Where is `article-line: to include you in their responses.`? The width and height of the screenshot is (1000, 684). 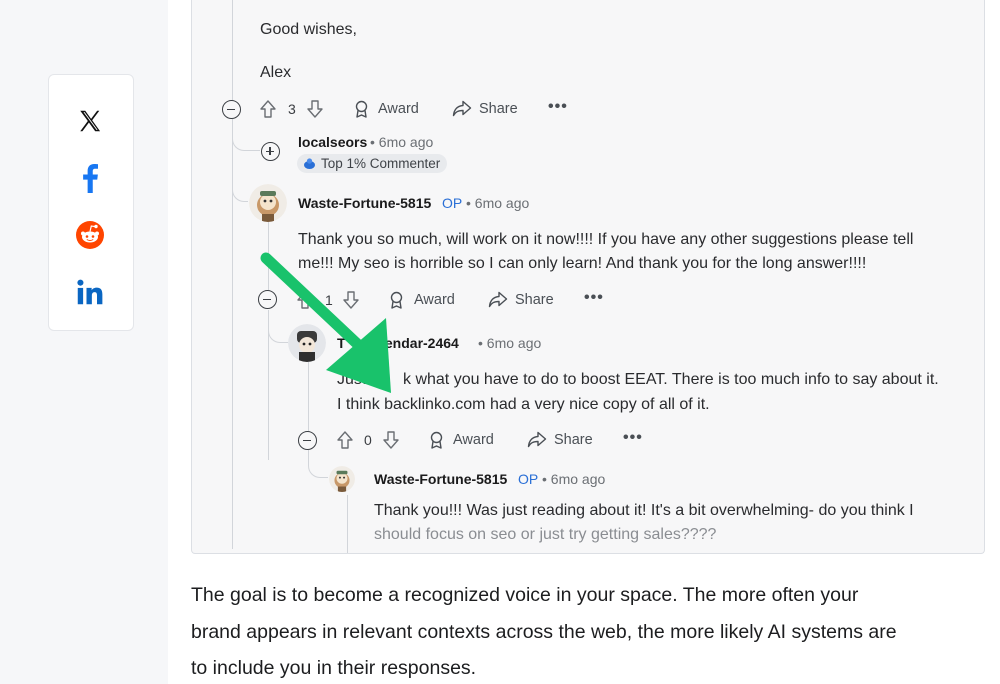
article-line: to include you in their responses. is located at coordinates (334, 668).